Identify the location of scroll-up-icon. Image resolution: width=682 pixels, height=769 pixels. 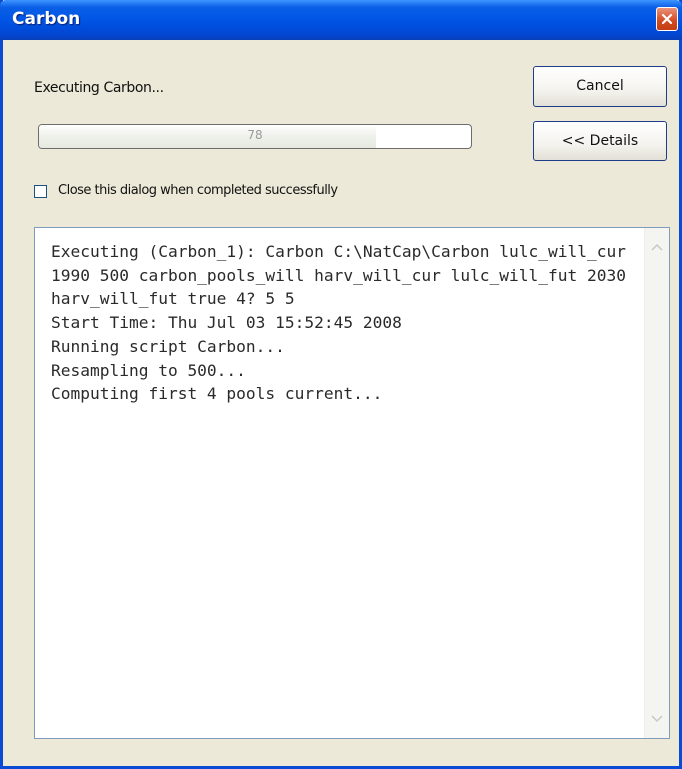
(657, 247).